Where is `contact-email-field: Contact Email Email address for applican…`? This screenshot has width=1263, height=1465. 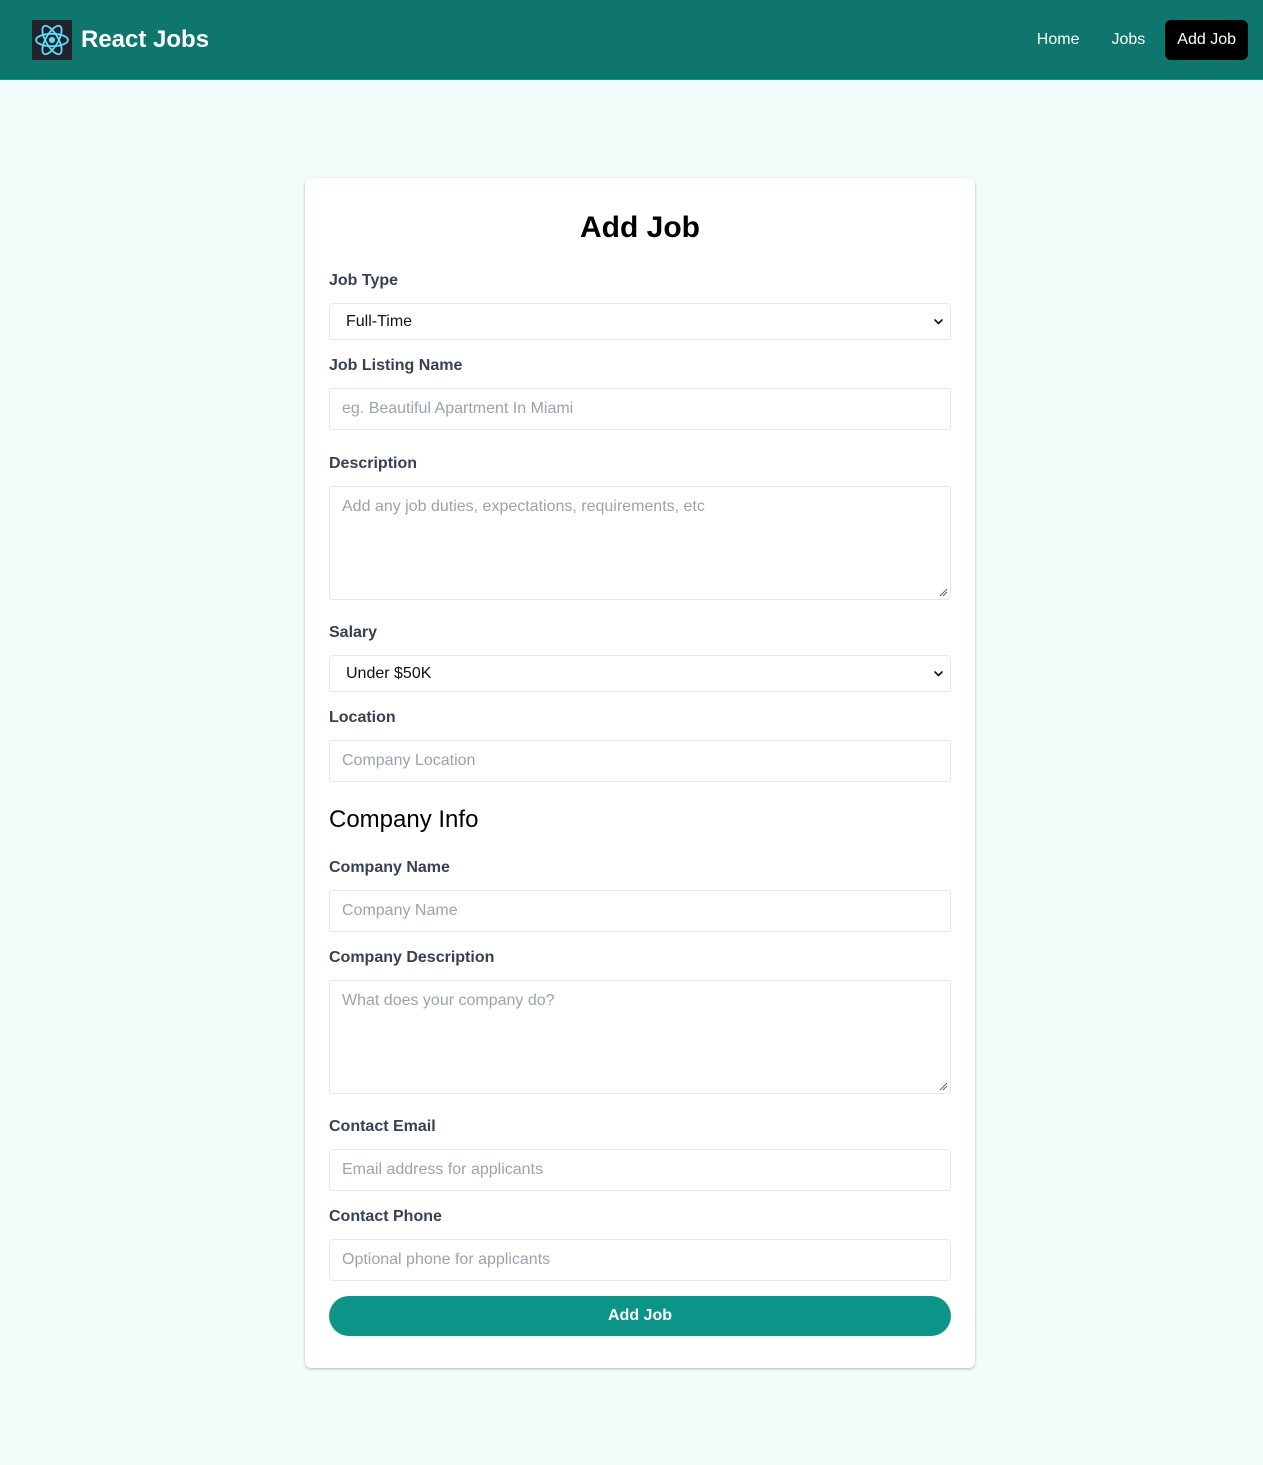 contact-email-field: Contact Email Email address for applican… is located at coordinates (640, 1154).